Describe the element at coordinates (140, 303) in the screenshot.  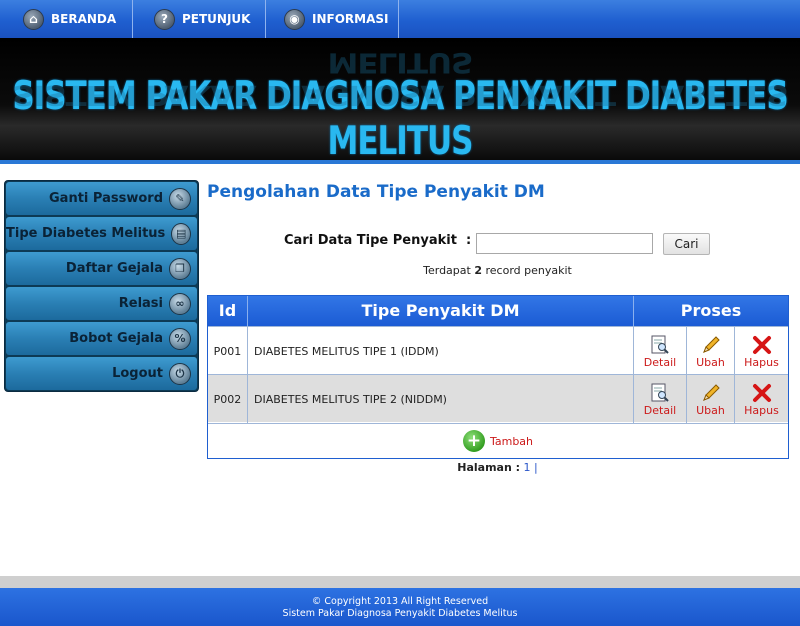
I see `sidebar-item-label: Relasi` at that location.